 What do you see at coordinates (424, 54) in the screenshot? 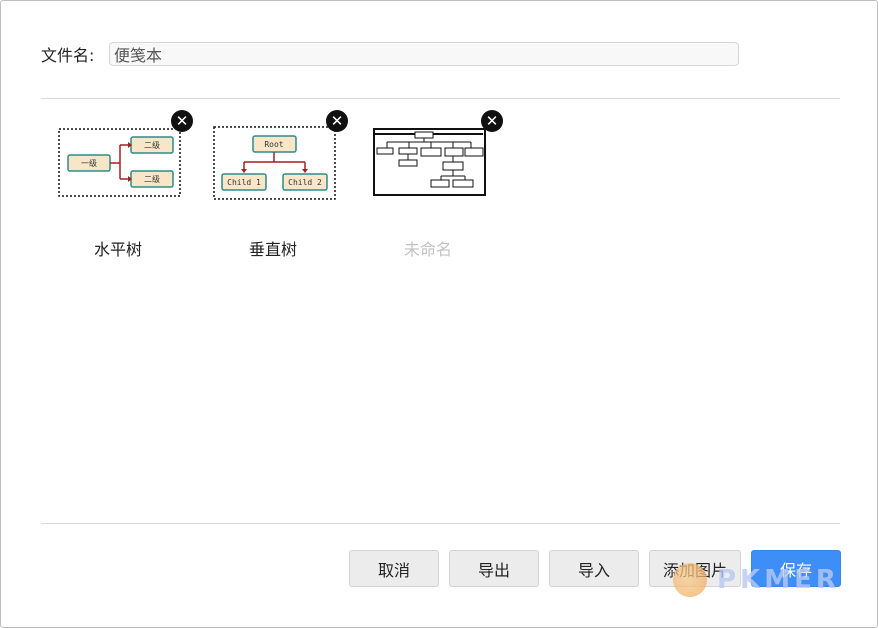
I see `file-name-input` at bounding box center [424, 54].